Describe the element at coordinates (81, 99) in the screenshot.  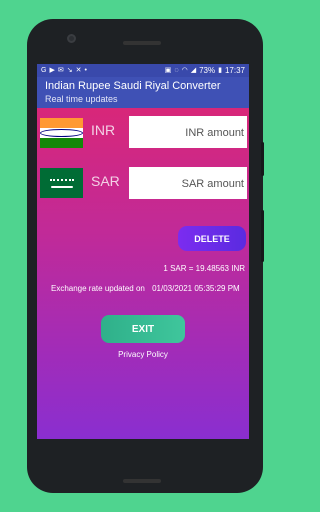
I see `app-subtitle: Real time updates` at that location.